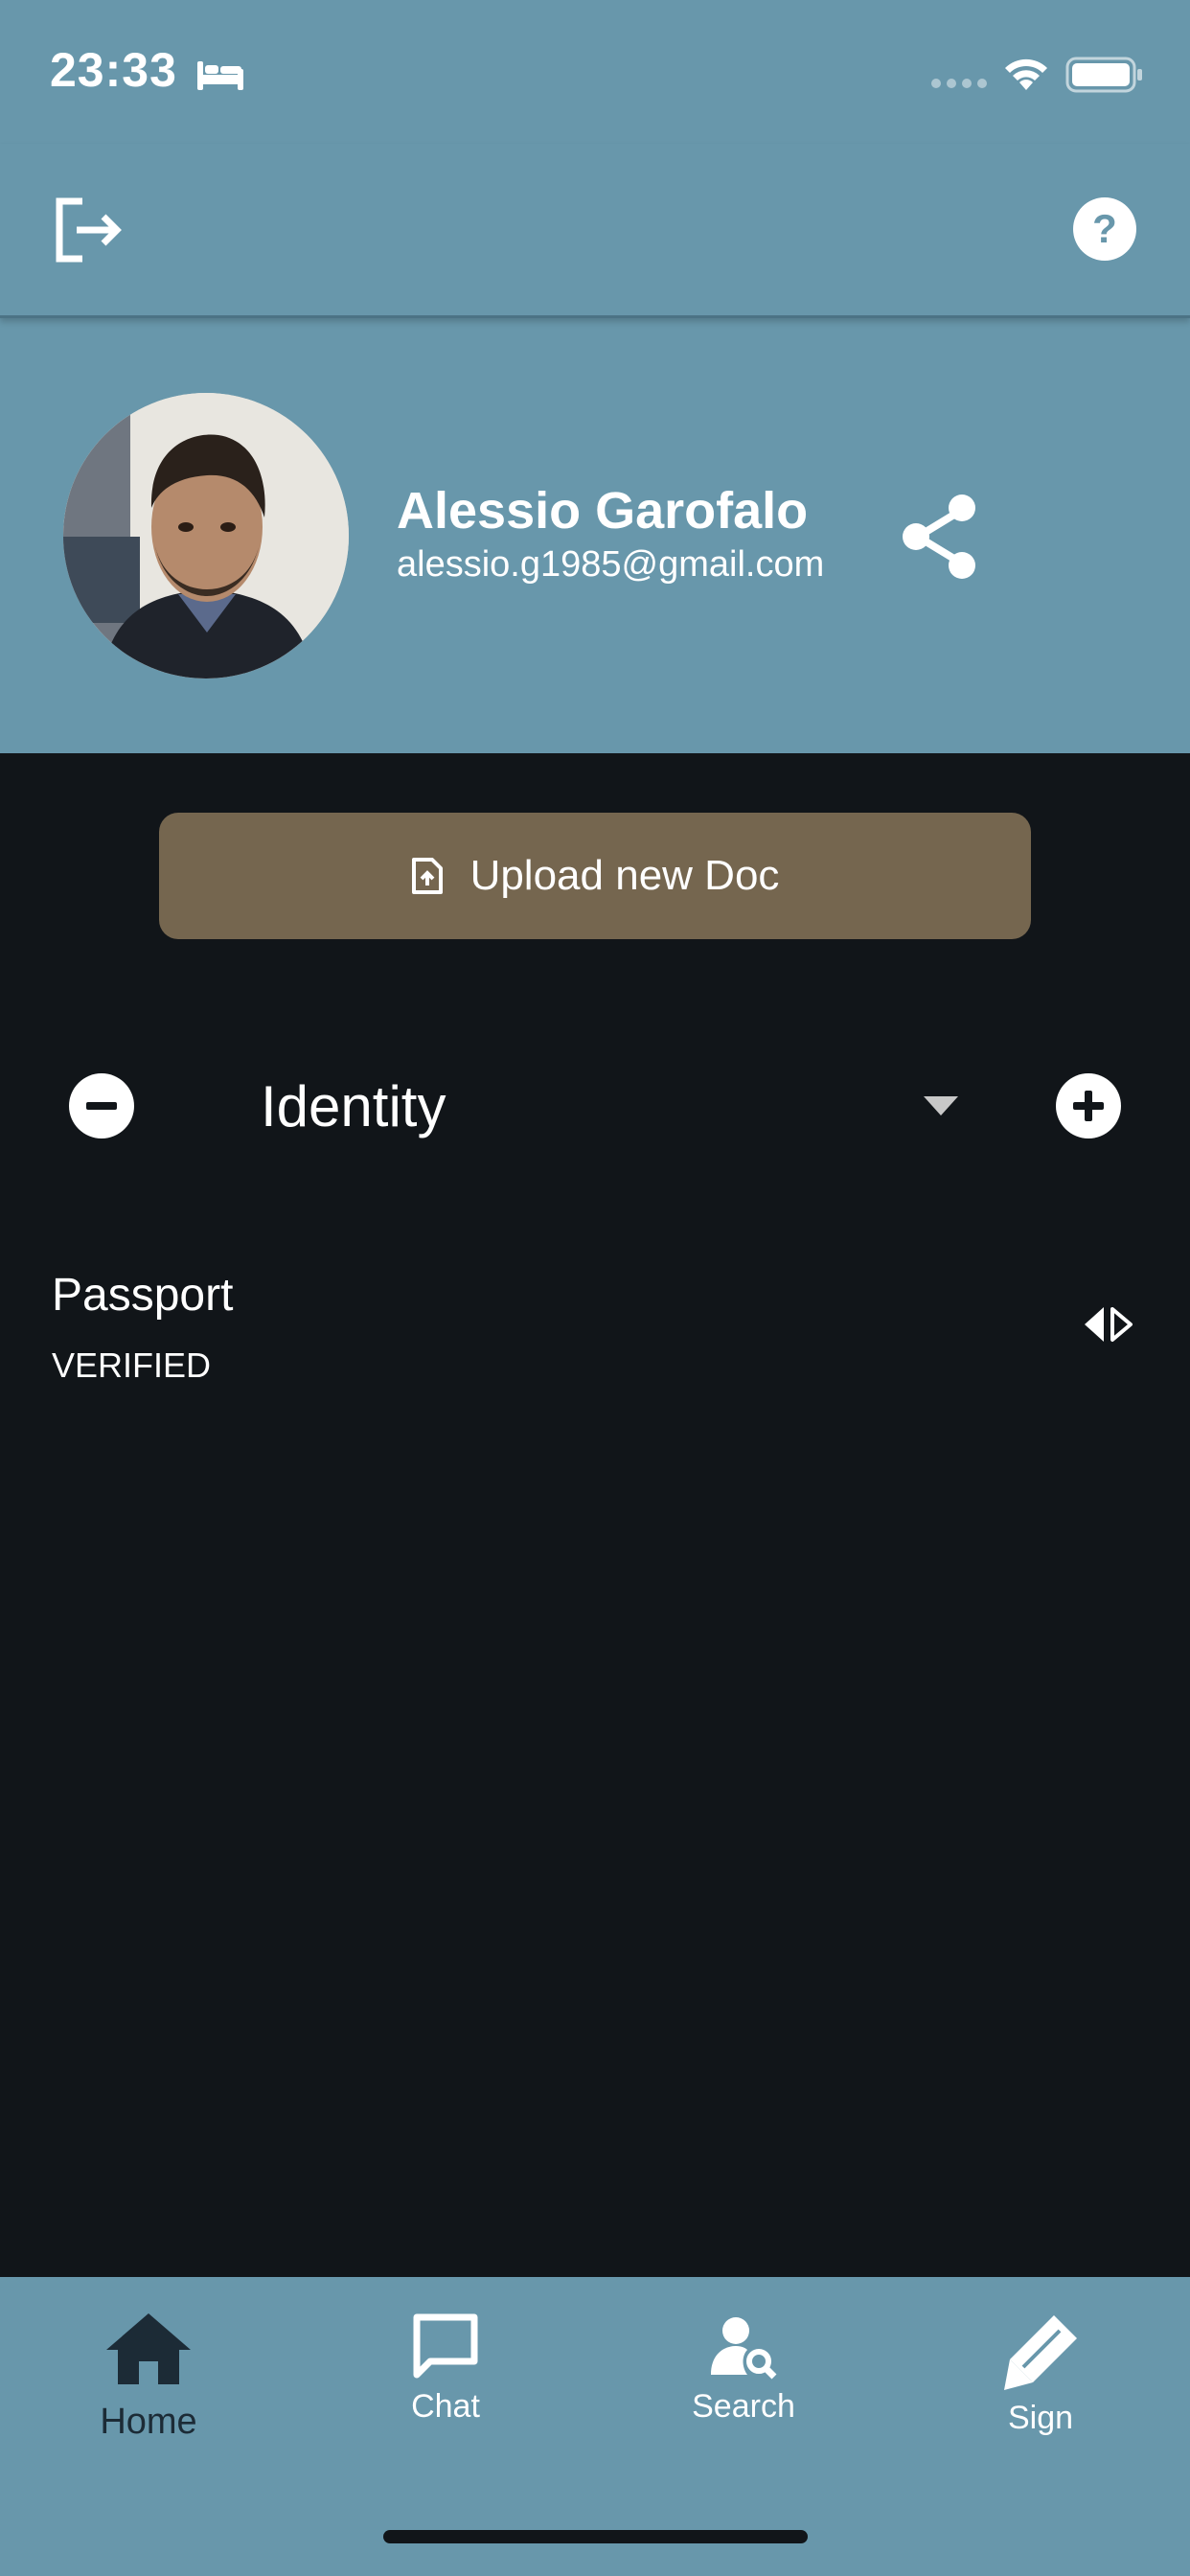 This screenshot has width=1190, height=2576. I want to click on share-icon, so click(940, 537).